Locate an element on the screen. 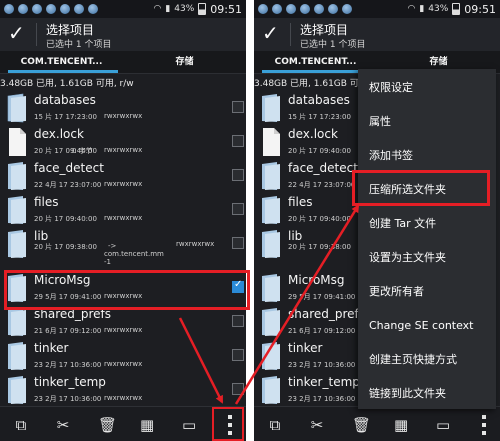 The image size is (500, 441). arrow-to-more-button is located at coordinates (201, 360).